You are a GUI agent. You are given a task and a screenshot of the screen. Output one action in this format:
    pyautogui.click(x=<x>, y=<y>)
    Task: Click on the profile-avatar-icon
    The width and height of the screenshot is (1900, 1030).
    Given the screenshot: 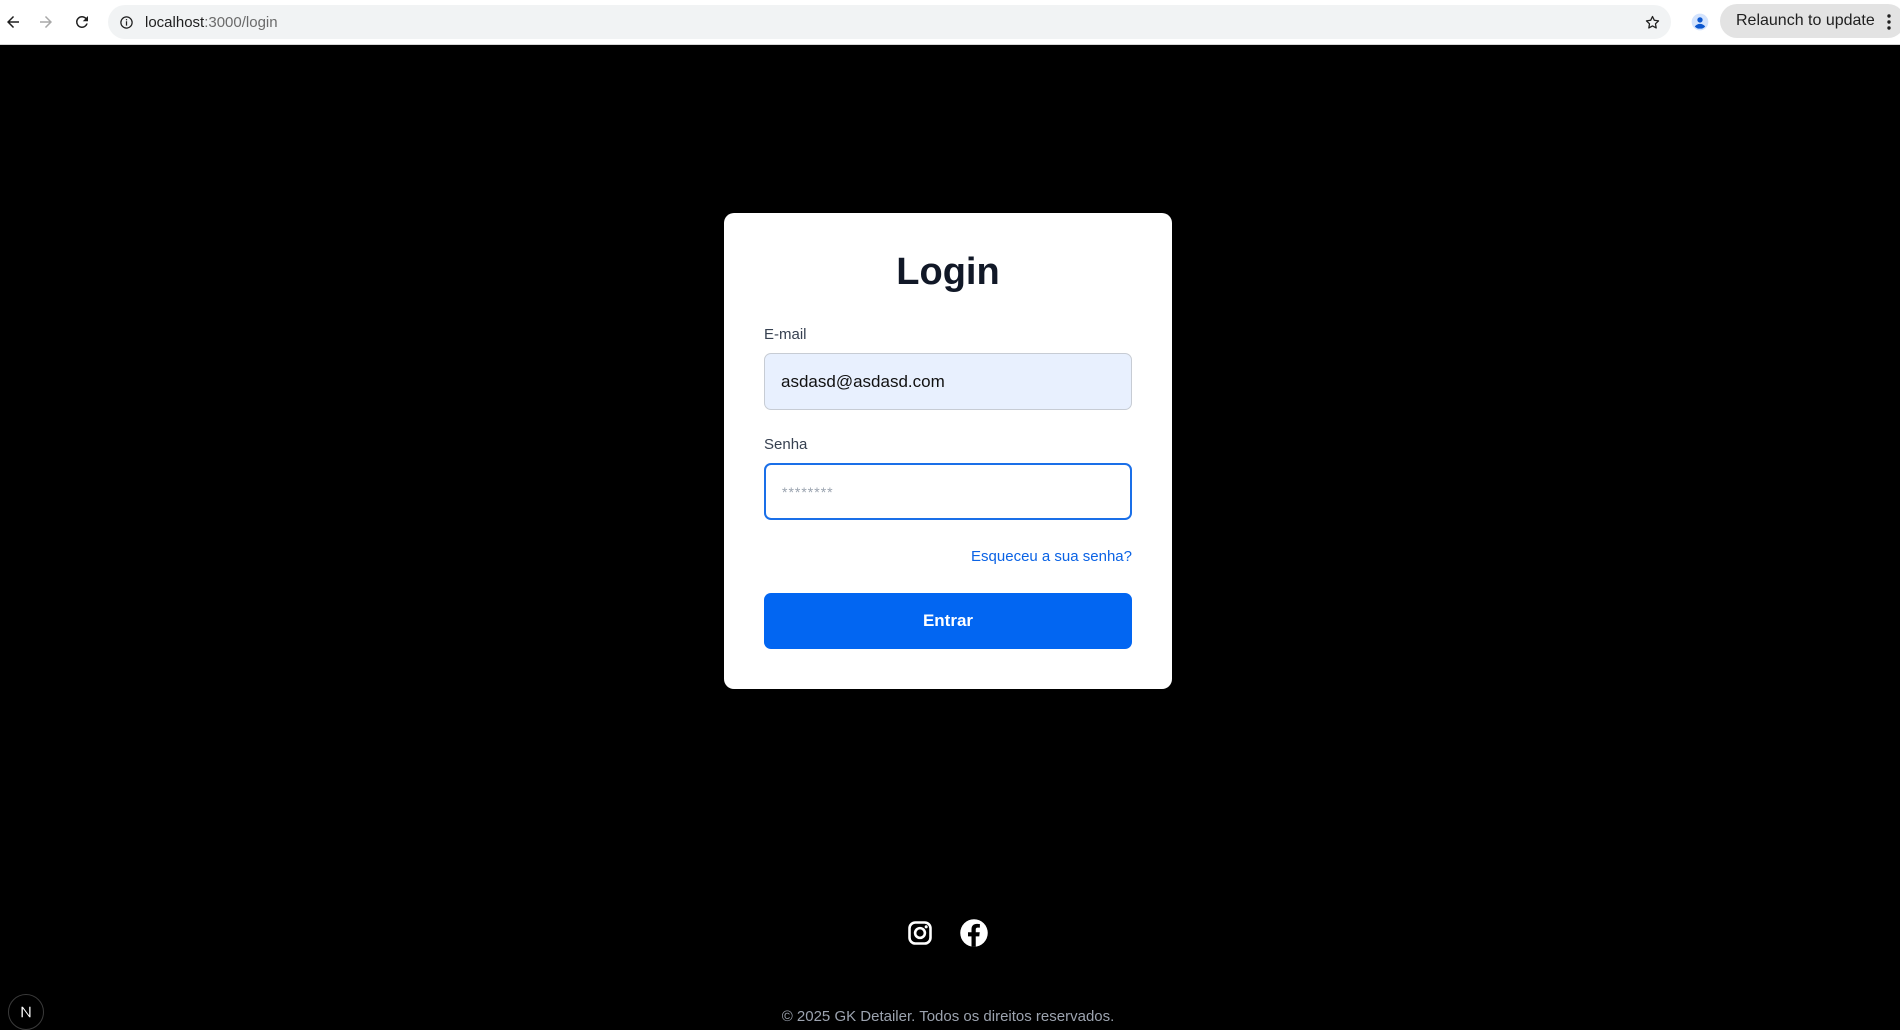 What is the action you would take?
    pyautogui.click(x=1700, y=22)
    